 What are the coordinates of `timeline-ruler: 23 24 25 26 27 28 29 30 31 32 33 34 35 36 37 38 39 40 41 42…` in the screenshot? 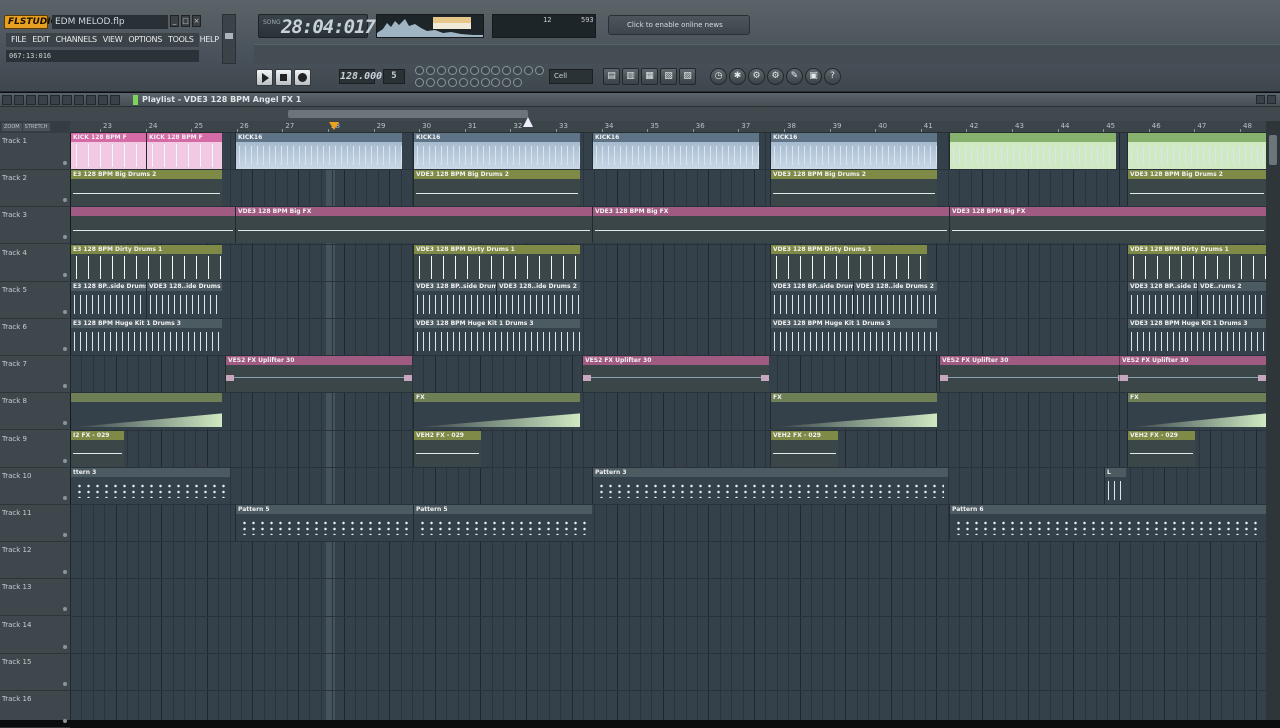 It's located at (668, 127).